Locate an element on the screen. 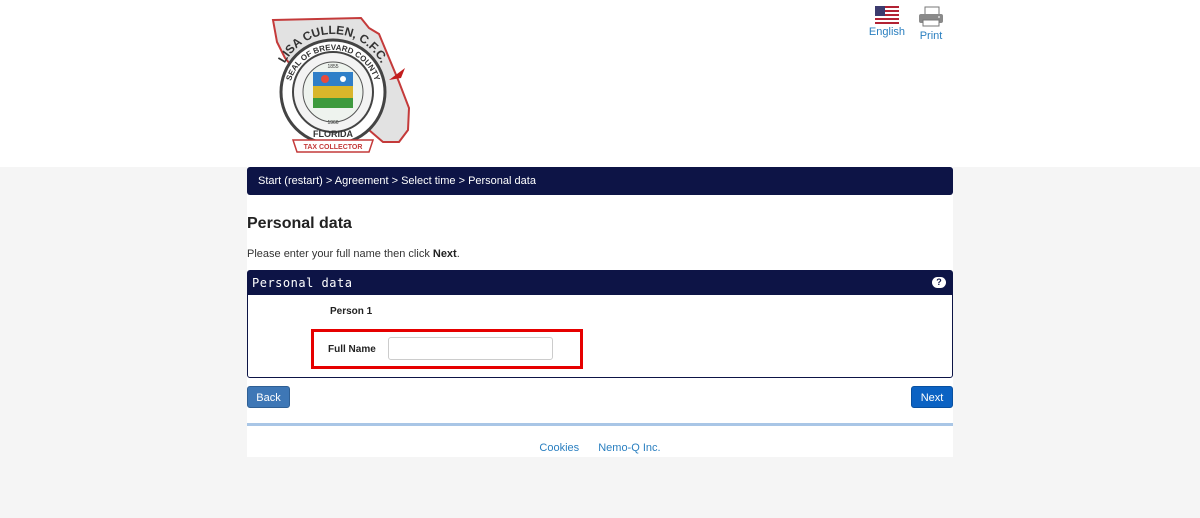  back-button: Back is located at coordinates (268, 397).